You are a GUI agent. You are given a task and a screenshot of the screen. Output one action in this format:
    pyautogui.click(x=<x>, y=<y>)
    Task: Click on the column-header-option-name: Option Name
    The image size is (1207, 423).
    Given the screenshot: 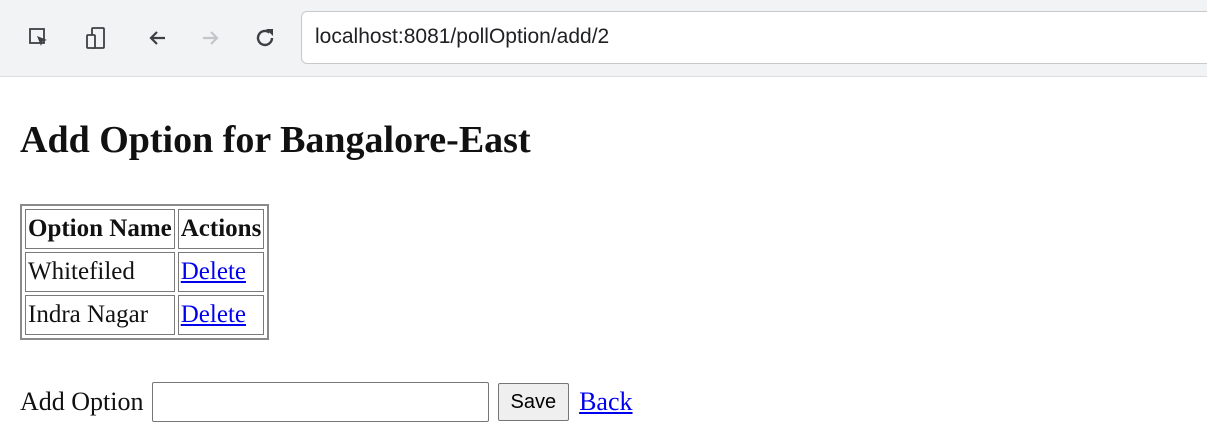 What is the action you would take?
    pyautogui.click(x=100, y=229)
    